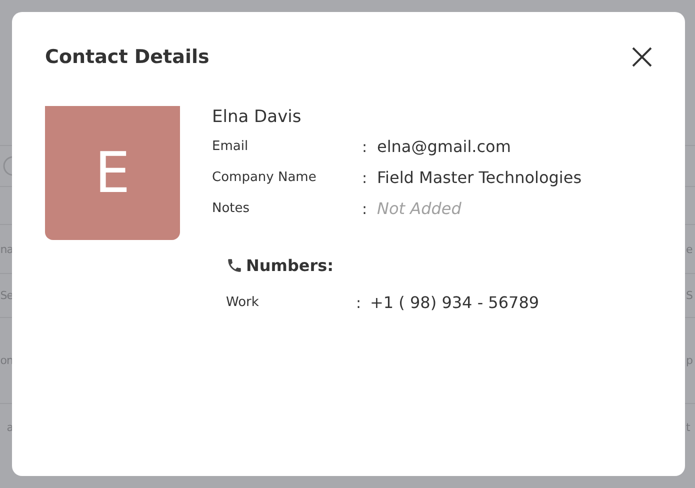 The height and width of the screenshot is (488, 695). What do you see at coordinates (112, 173) in the screenshot?
I see `avatar: E` at bounding box center [112, 173].